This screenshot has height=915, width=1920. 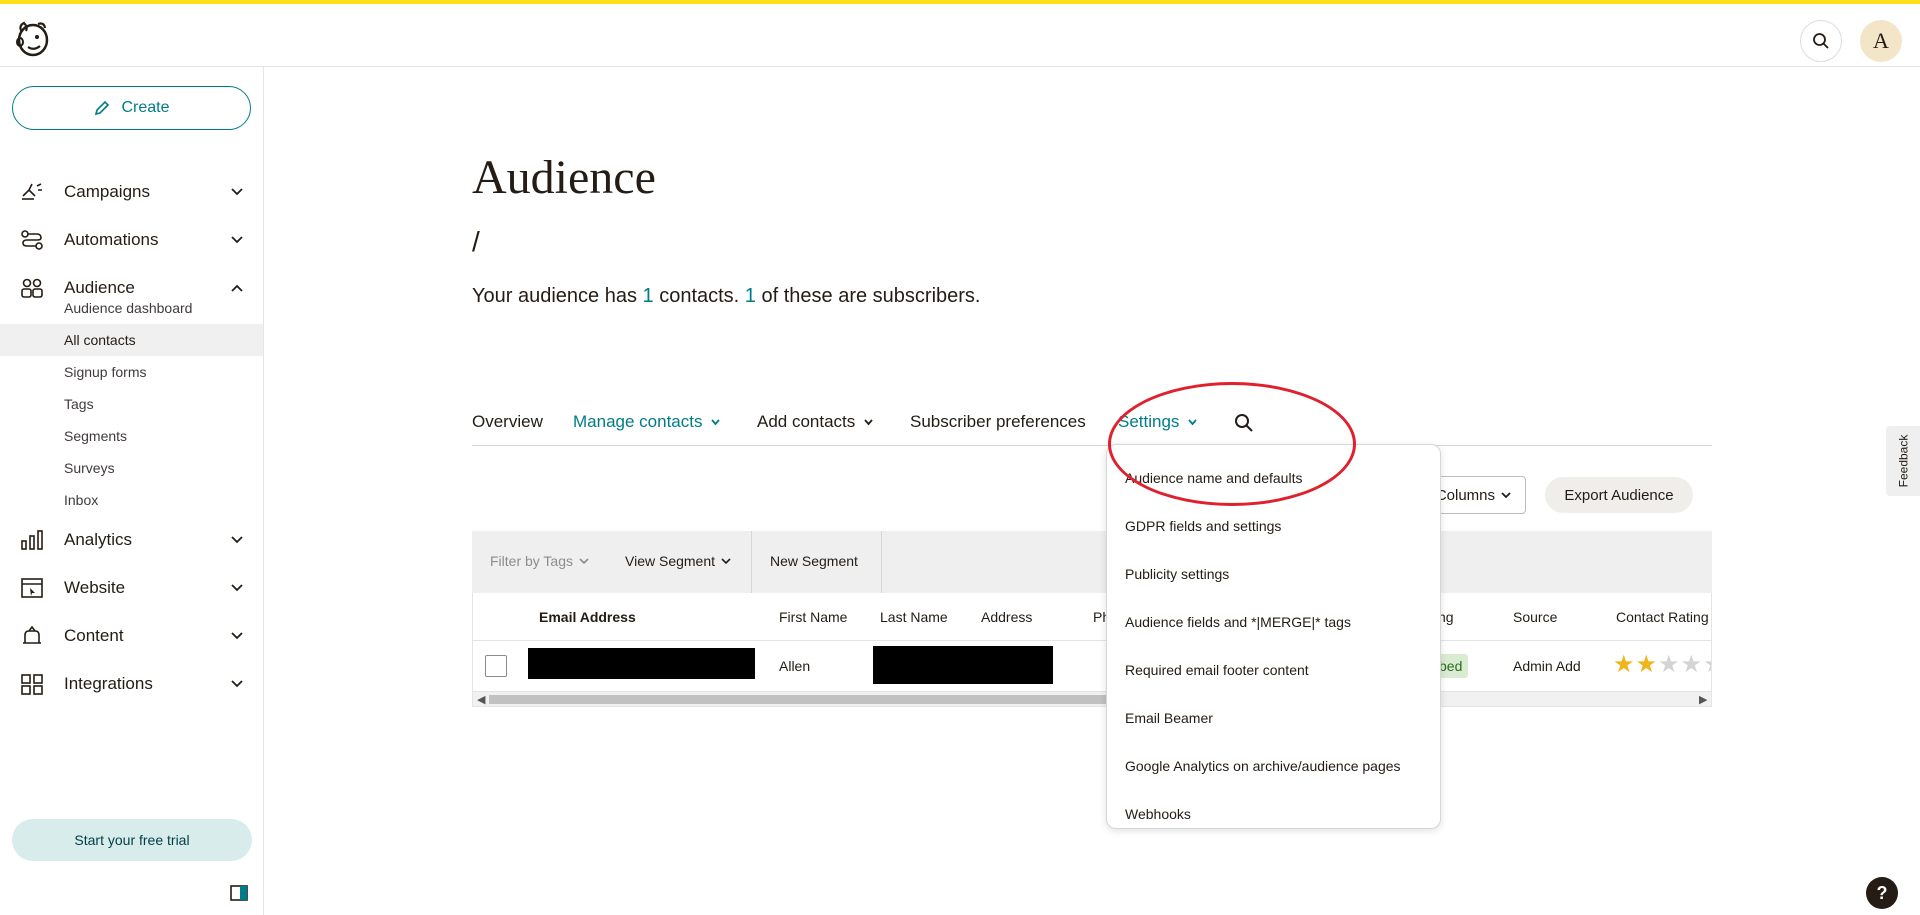 What do you see at coordinates (1882, 893) in the screenshot?
I see `help-button: ?` at bounding box center [1882, 893].